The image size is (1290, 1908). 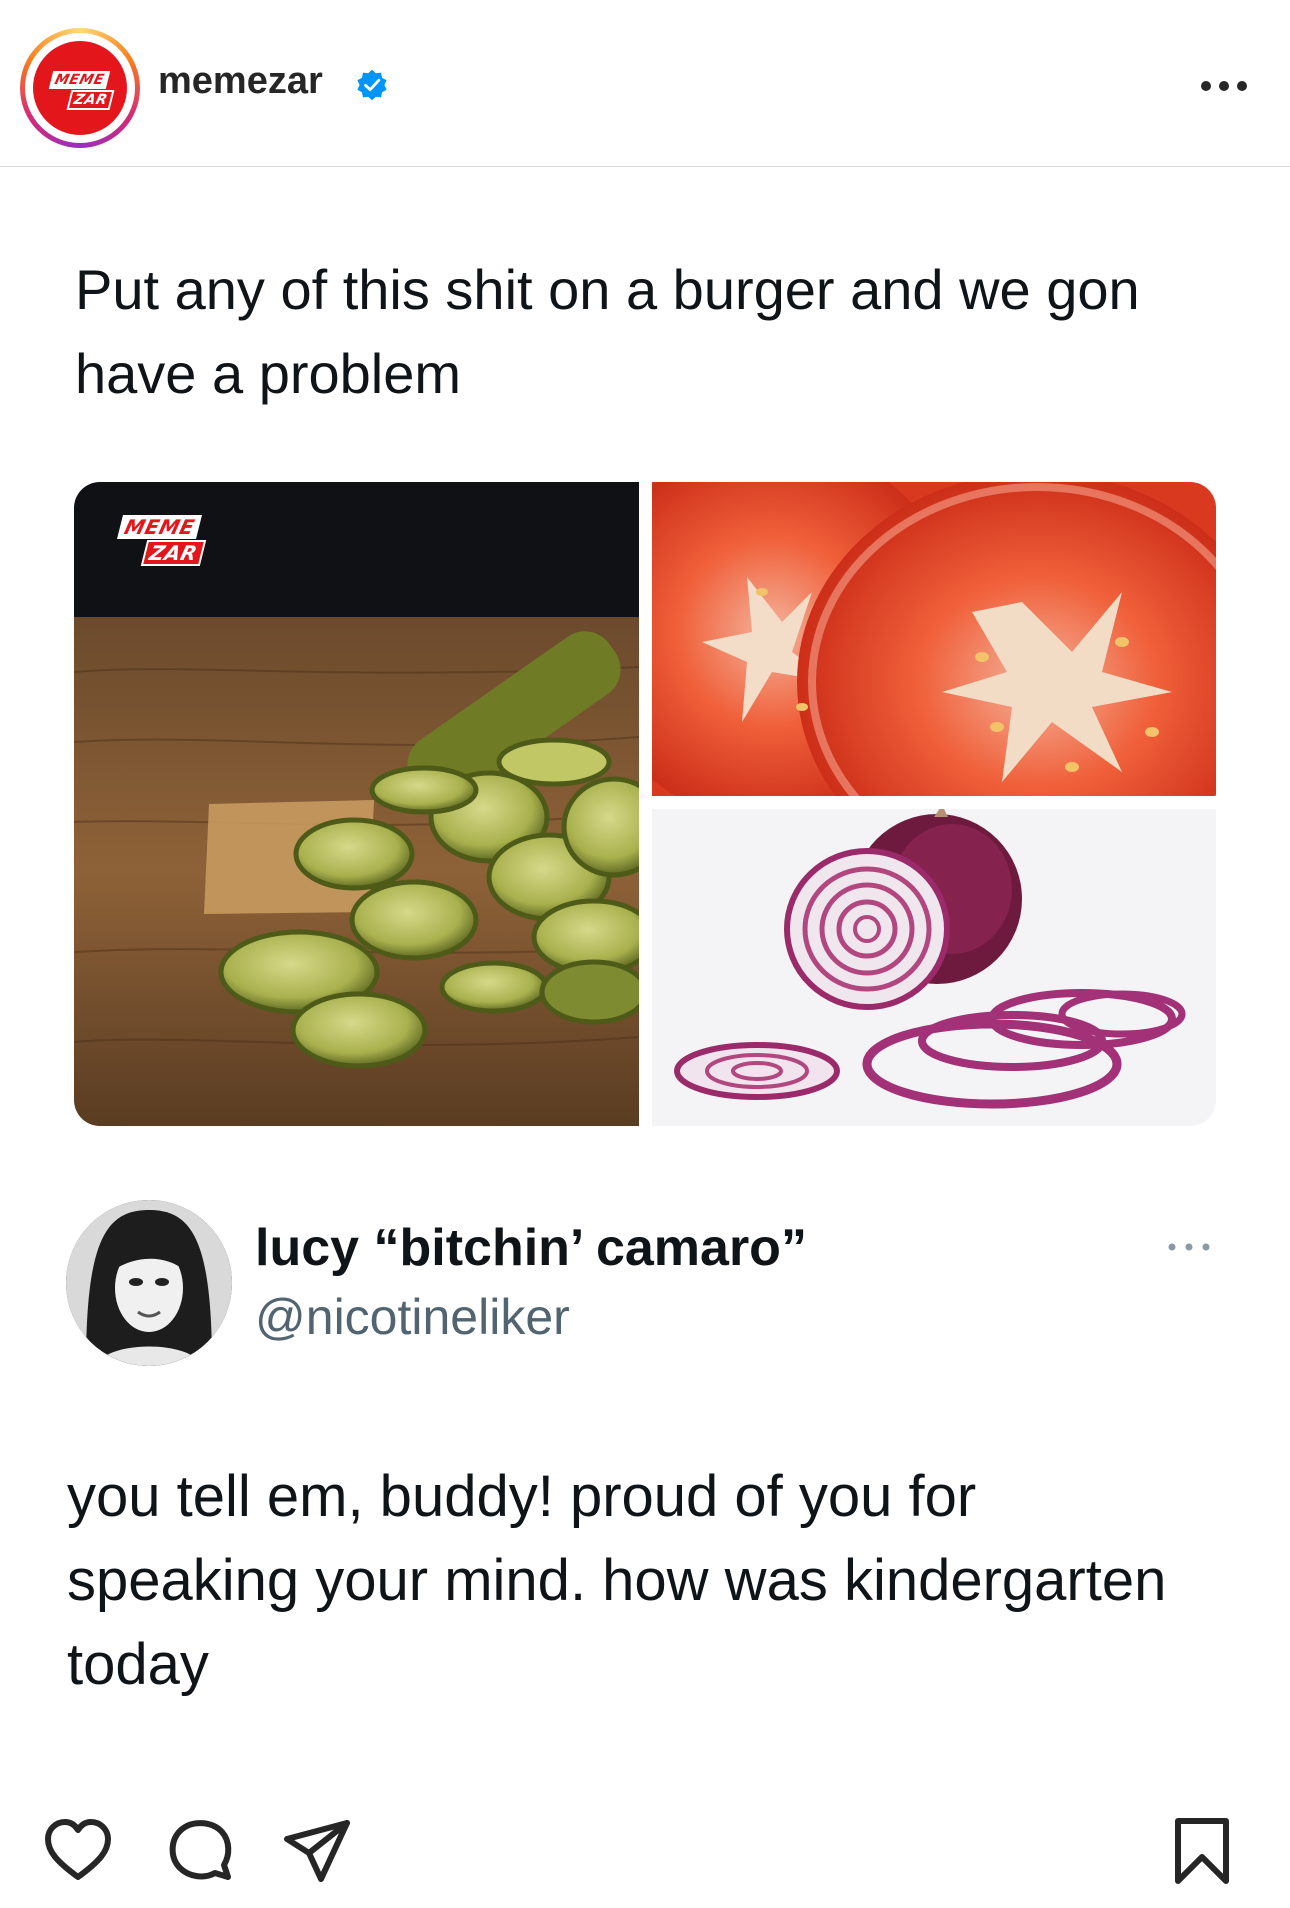 I want to click on share-button, so click(x=317, y=1851).